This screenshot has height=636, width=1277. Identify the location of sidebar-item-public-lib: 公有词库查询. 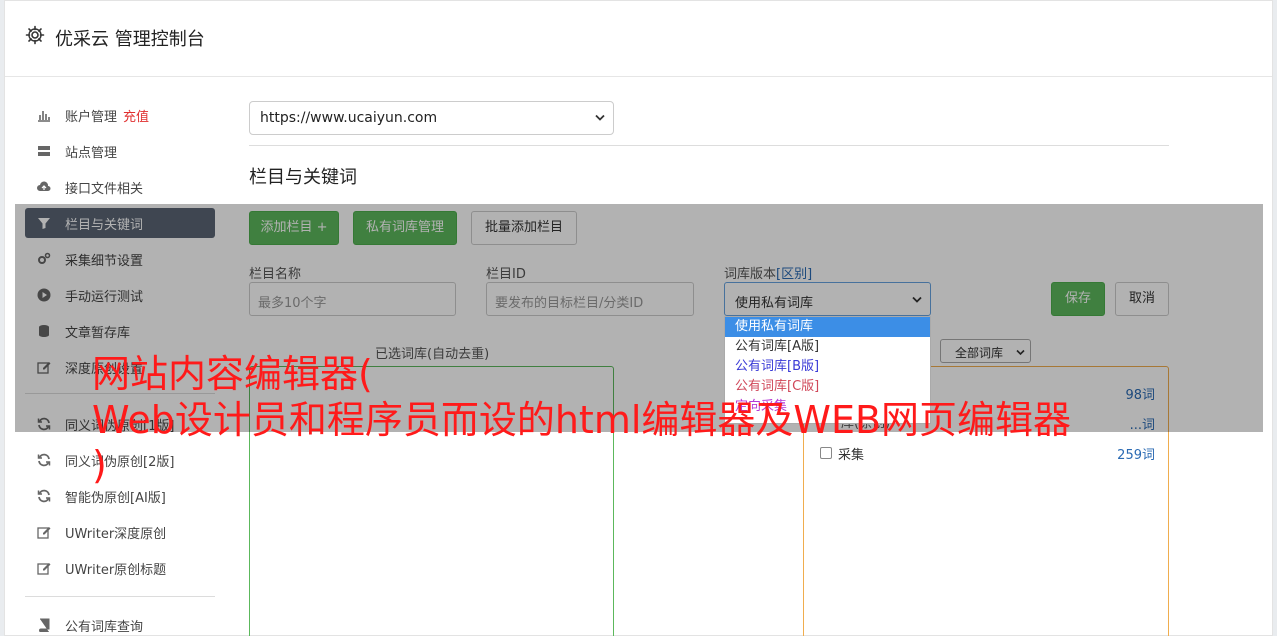
(120, 623).